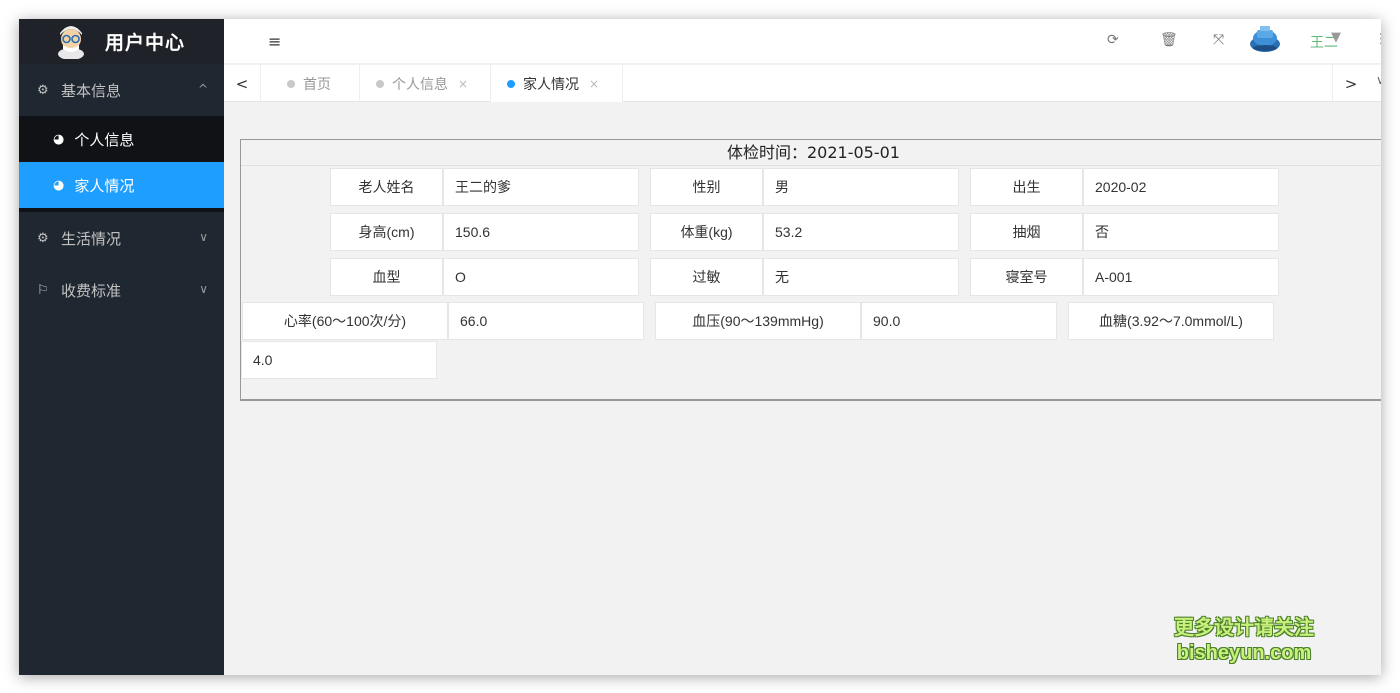 The width and height of the screenshot is (1400, 693). I want to click on sidebar-group-basic-info: ⚙ 基本信息 ^, so click(121, 90).